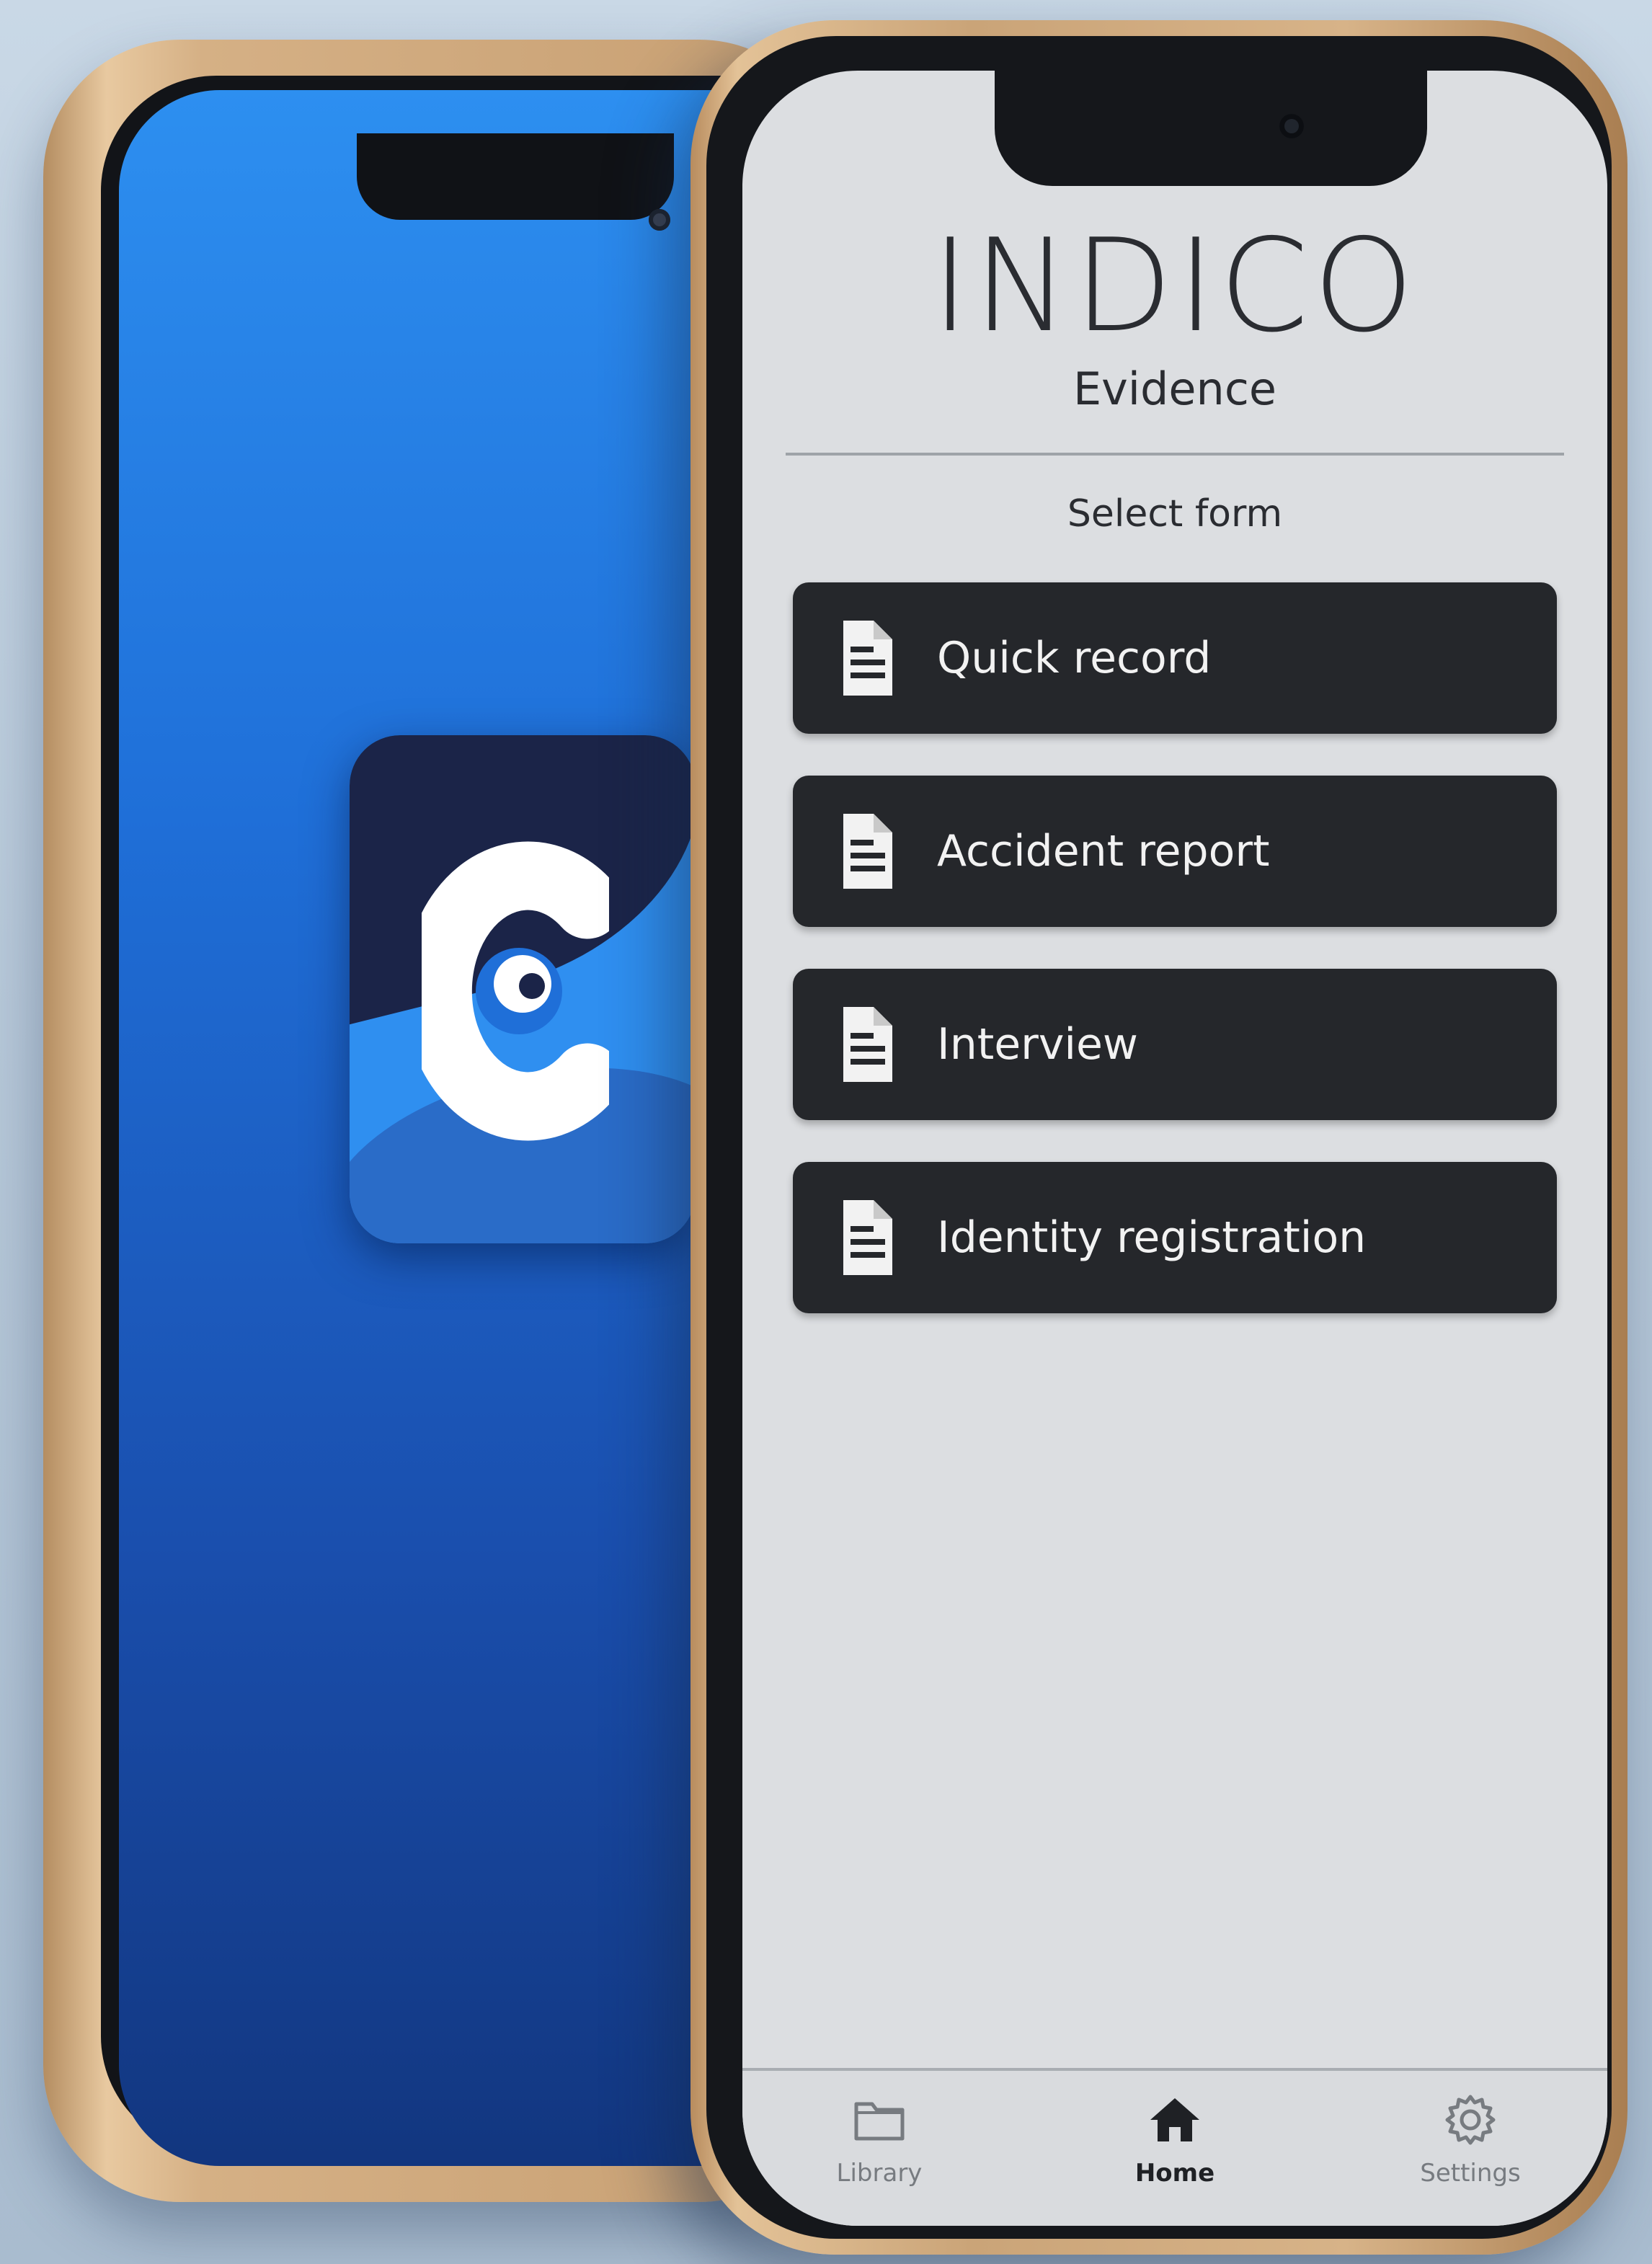  Describe the element at coordinates (1175, 389) in the screenshot. I see `page-subtitle: Evidence` at that location.